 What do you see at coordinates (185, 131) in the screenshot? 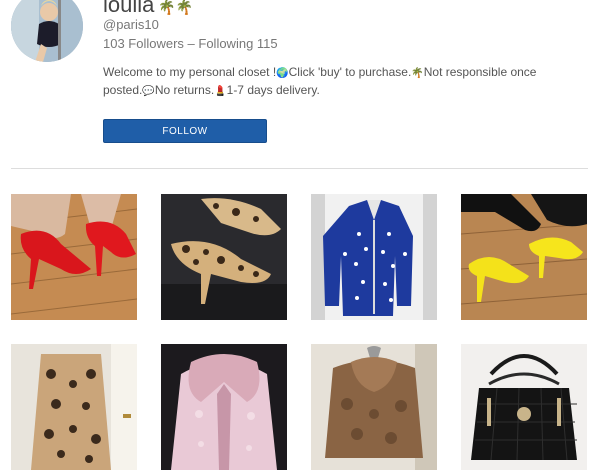
I see `follow-button: FOLLOW` at bounding box center [185, 131].